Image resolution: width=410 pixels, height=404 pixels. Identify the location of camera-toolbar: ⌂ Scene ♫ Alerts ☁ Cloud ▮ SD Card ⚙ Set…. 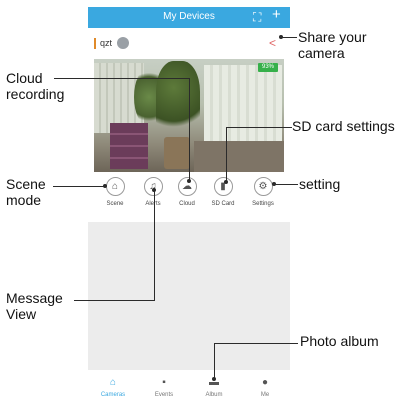
(189, 197).